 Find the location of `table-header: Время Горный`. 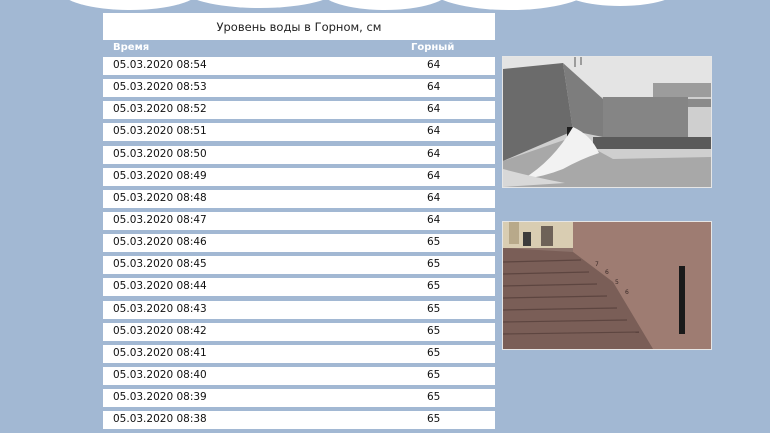

table-header: Время Горный is located at coordinates (299, 48).